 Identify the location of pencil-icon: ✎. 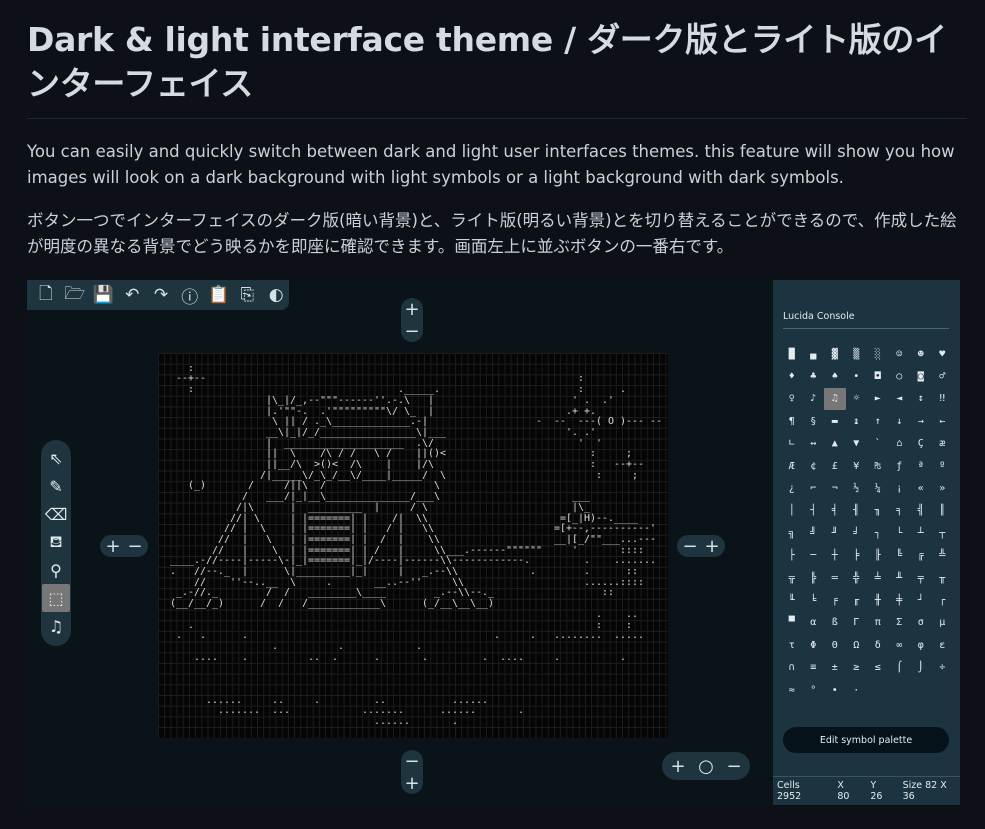
(56, 486).